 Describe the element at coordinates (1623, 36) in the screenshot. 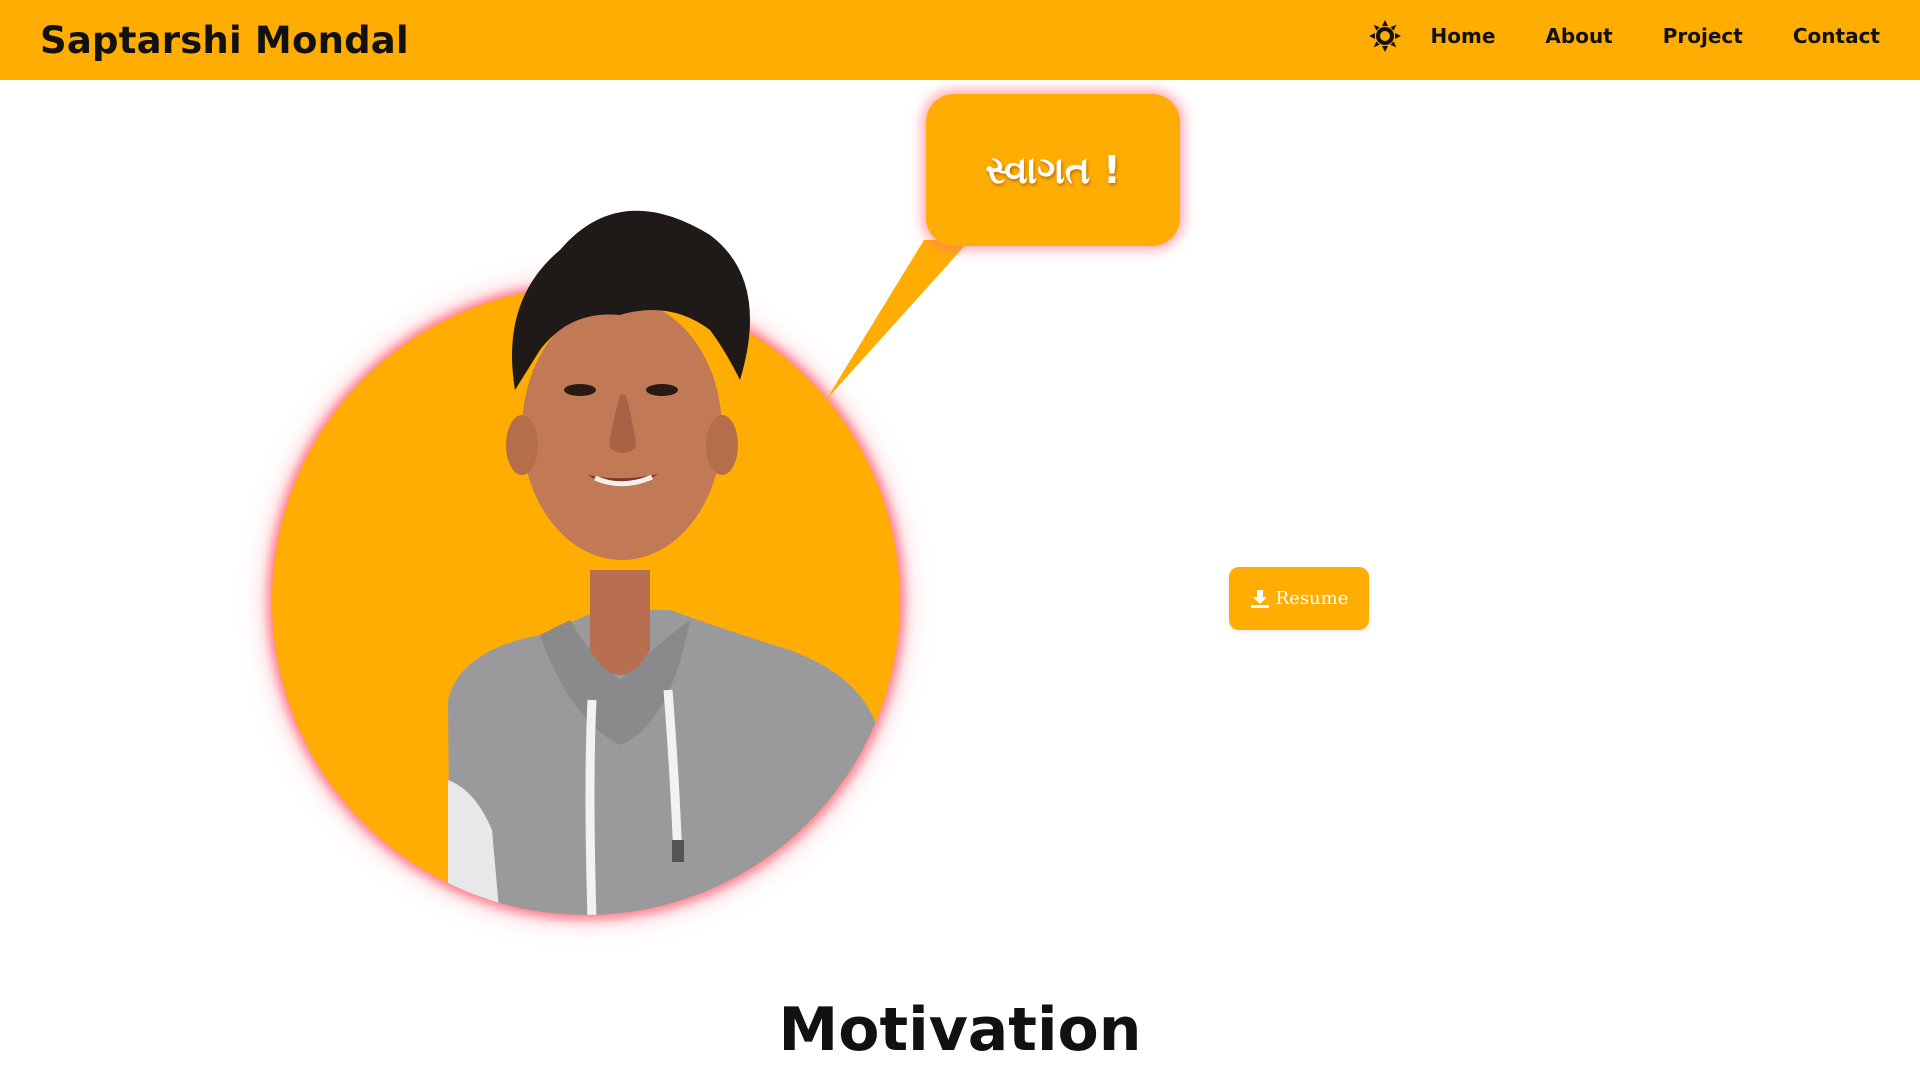

I see `main-nav: Home About Project Contact` at that location.